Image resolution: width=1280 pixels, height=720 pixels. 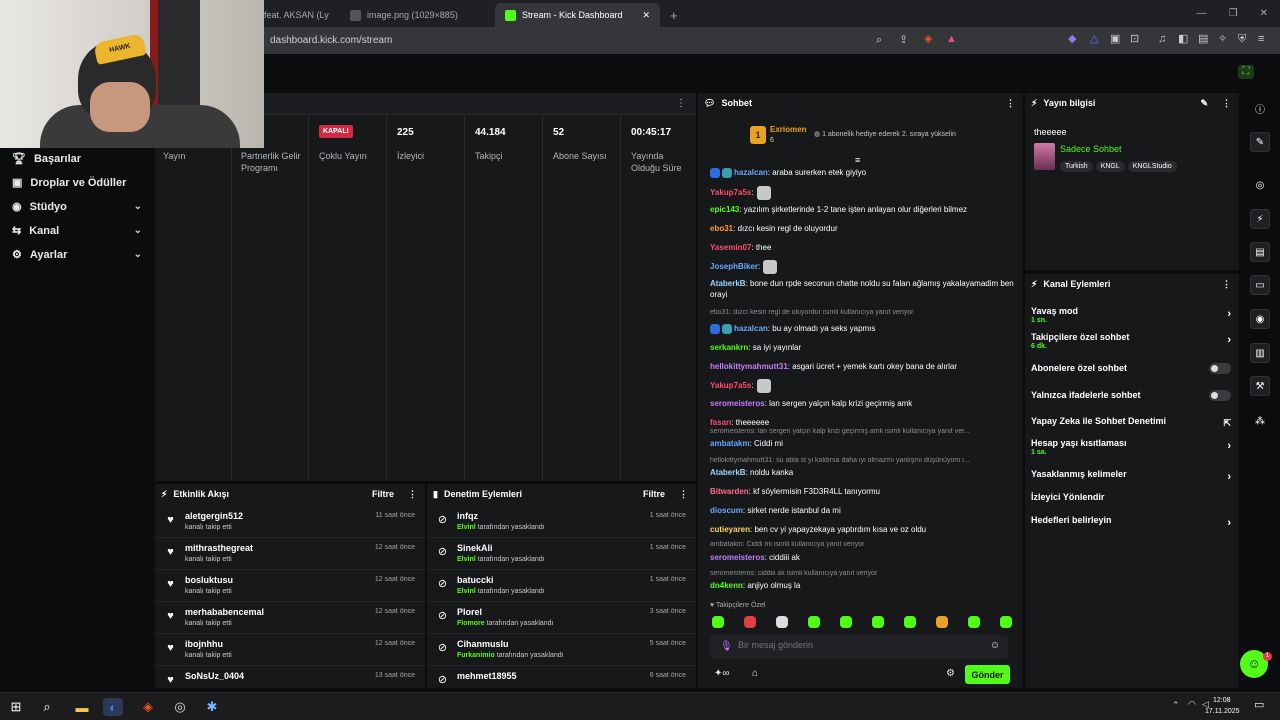 I want to click on ai-moderation-option: Yapay Zeka ile Sohbet Denetimi ⇱, so click(x=1131, y=422).